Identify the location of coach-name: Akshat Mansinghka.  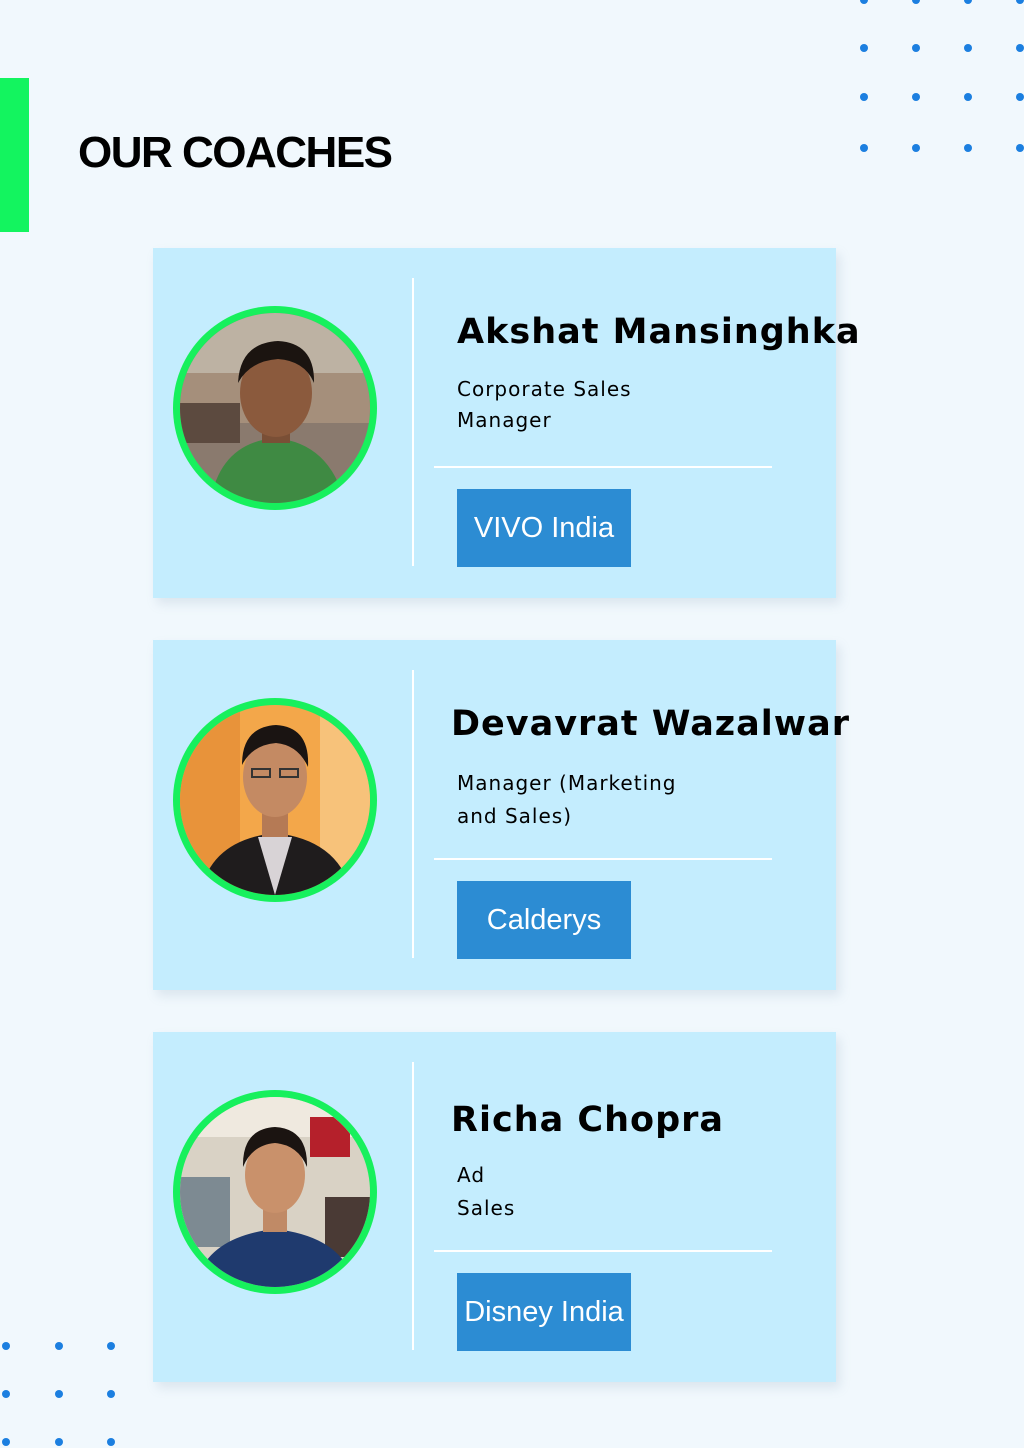
(659, 332).